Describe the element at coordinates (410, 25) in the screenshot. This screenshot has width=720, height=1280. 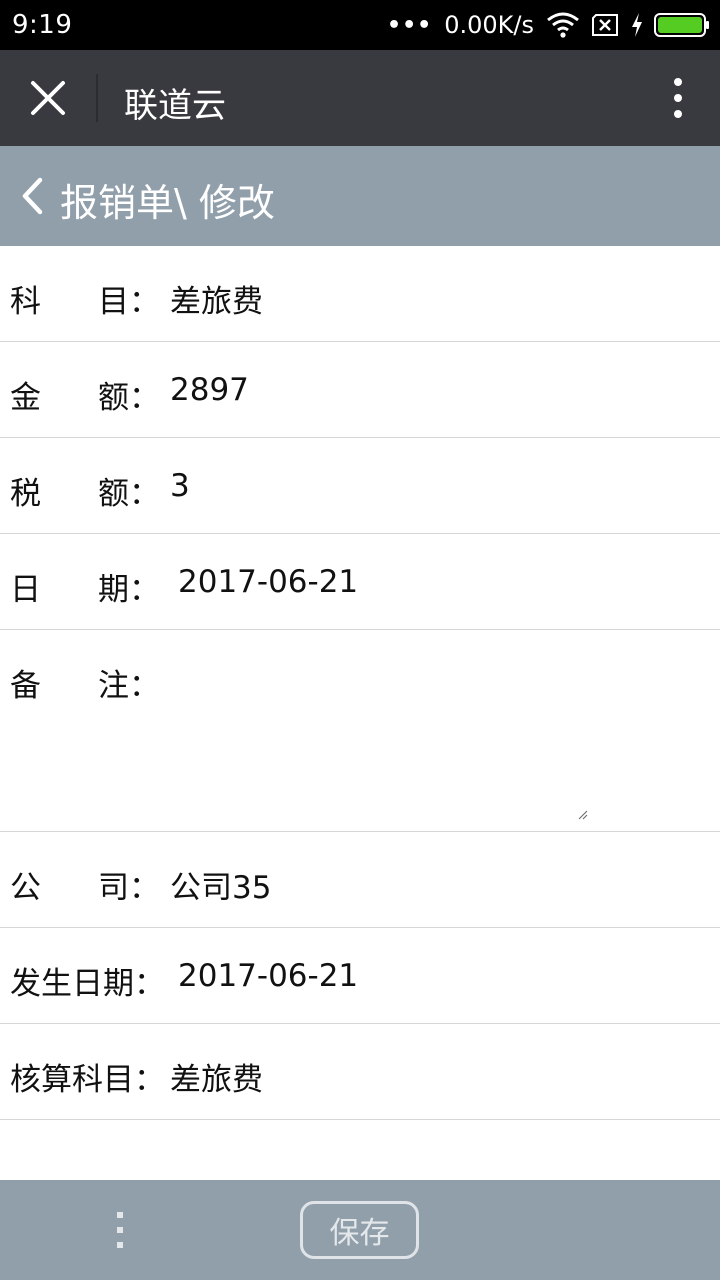
I see `status-dots: •••` at that location.